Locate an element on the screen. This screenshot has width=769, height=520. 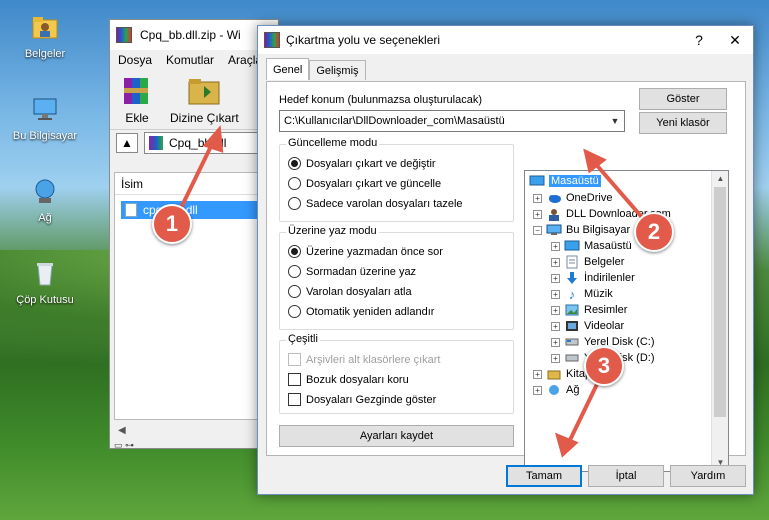
winrar-address-bar: ▲ Cpq_bb.dll is located at coordinates (194, 143).